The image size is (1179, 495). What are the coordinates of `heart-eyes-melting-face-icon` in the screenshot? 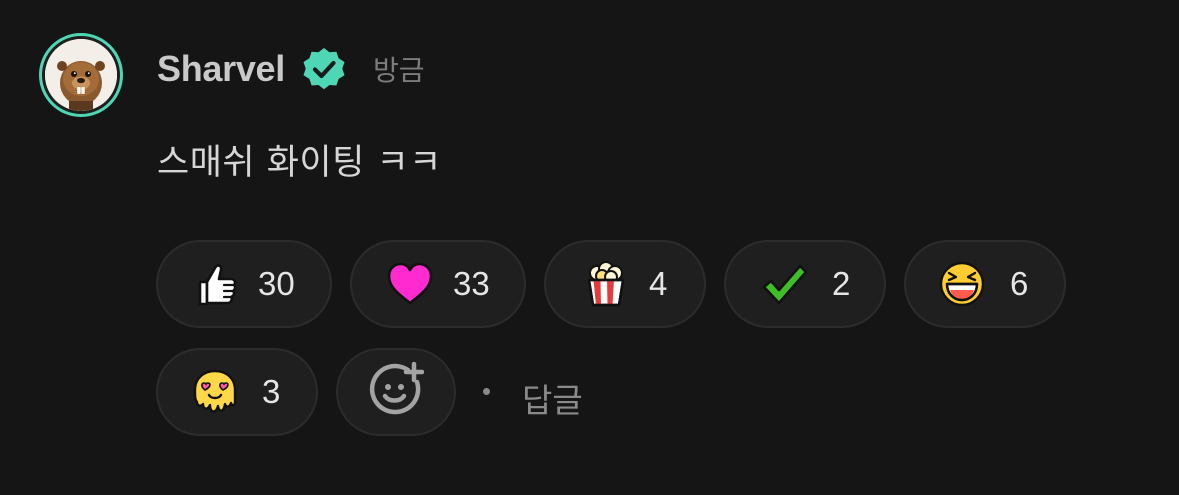 It's located at (215, 392).